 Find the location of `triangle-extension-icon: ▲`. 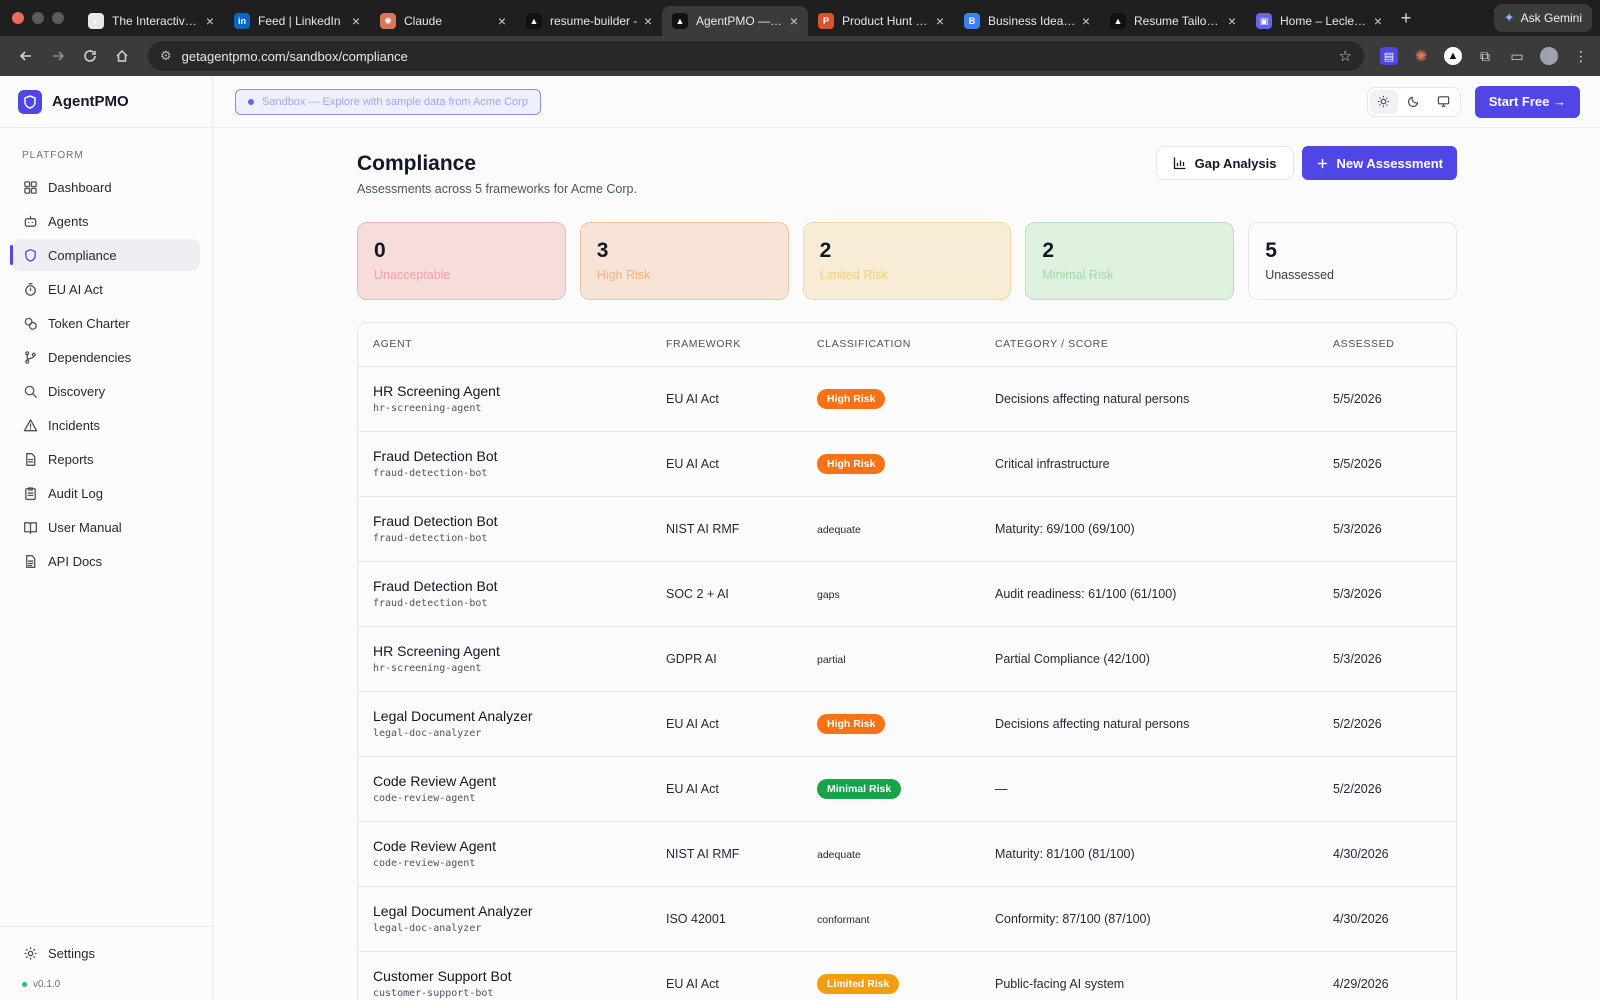

triangle-extension-icon: ▲ is located at coordinates (1453, 56).